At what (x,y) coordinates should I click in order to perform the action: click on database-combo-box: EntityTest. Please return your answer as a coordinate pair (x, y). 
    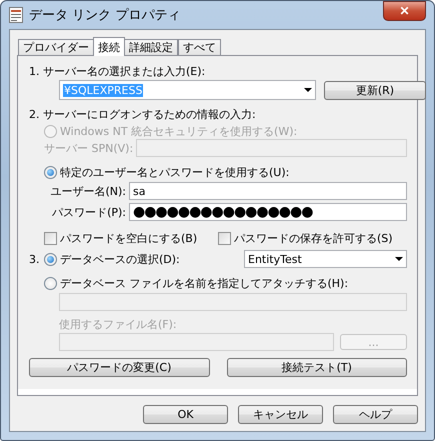
    Looking at the image, I should click on (325, 259).